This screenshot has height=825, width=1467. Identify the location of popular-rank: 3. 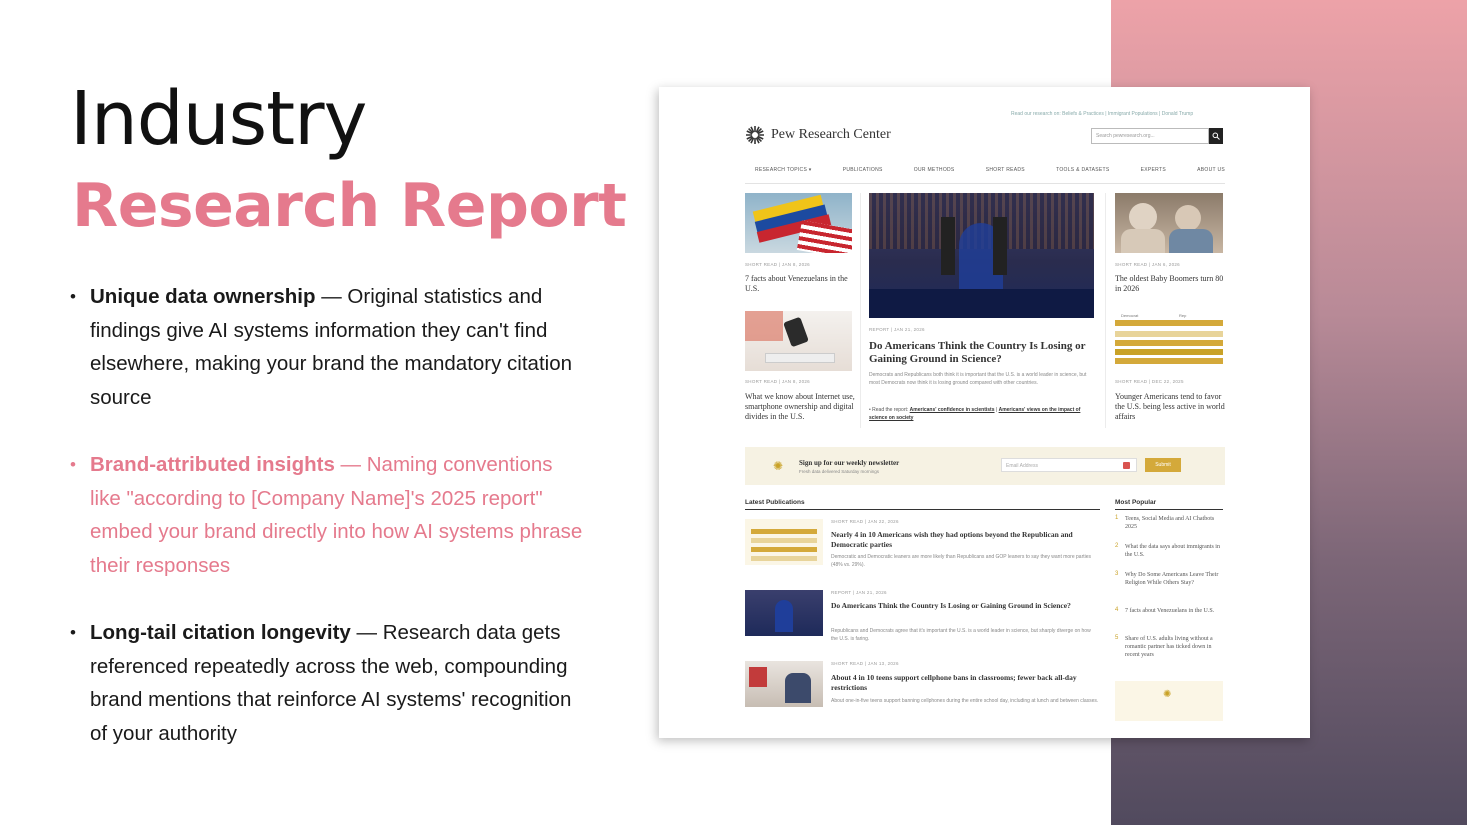
(1117, 574).